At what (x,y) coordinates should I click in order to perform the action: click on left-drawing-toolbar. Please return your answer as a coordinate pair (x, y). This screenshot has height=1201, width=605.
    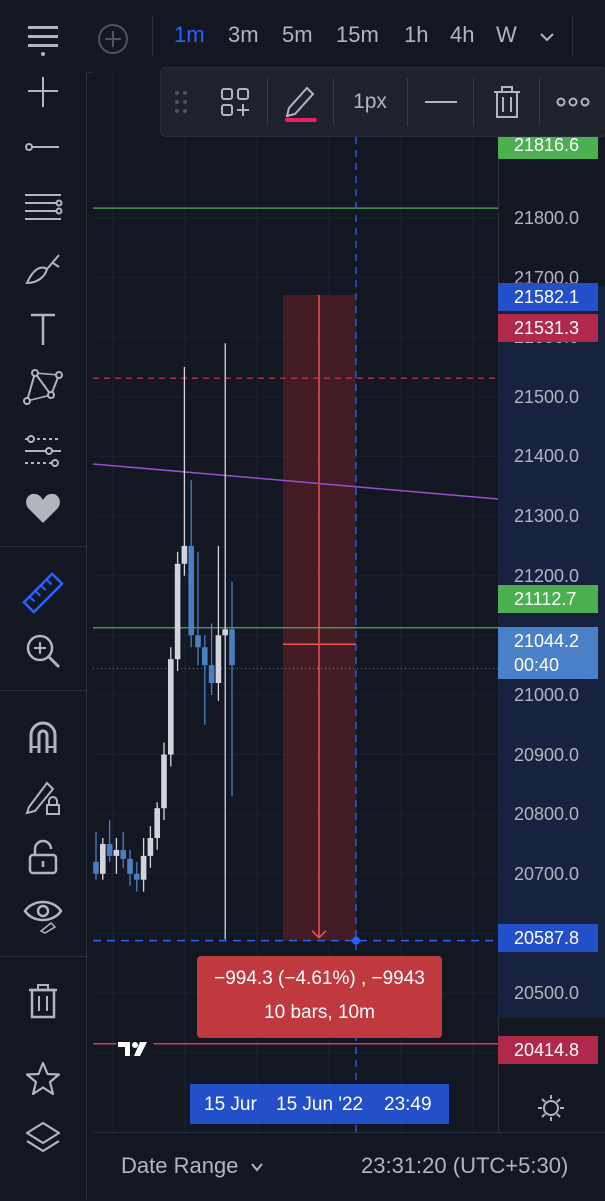
    Looking at the image, I should click on (43, 636).